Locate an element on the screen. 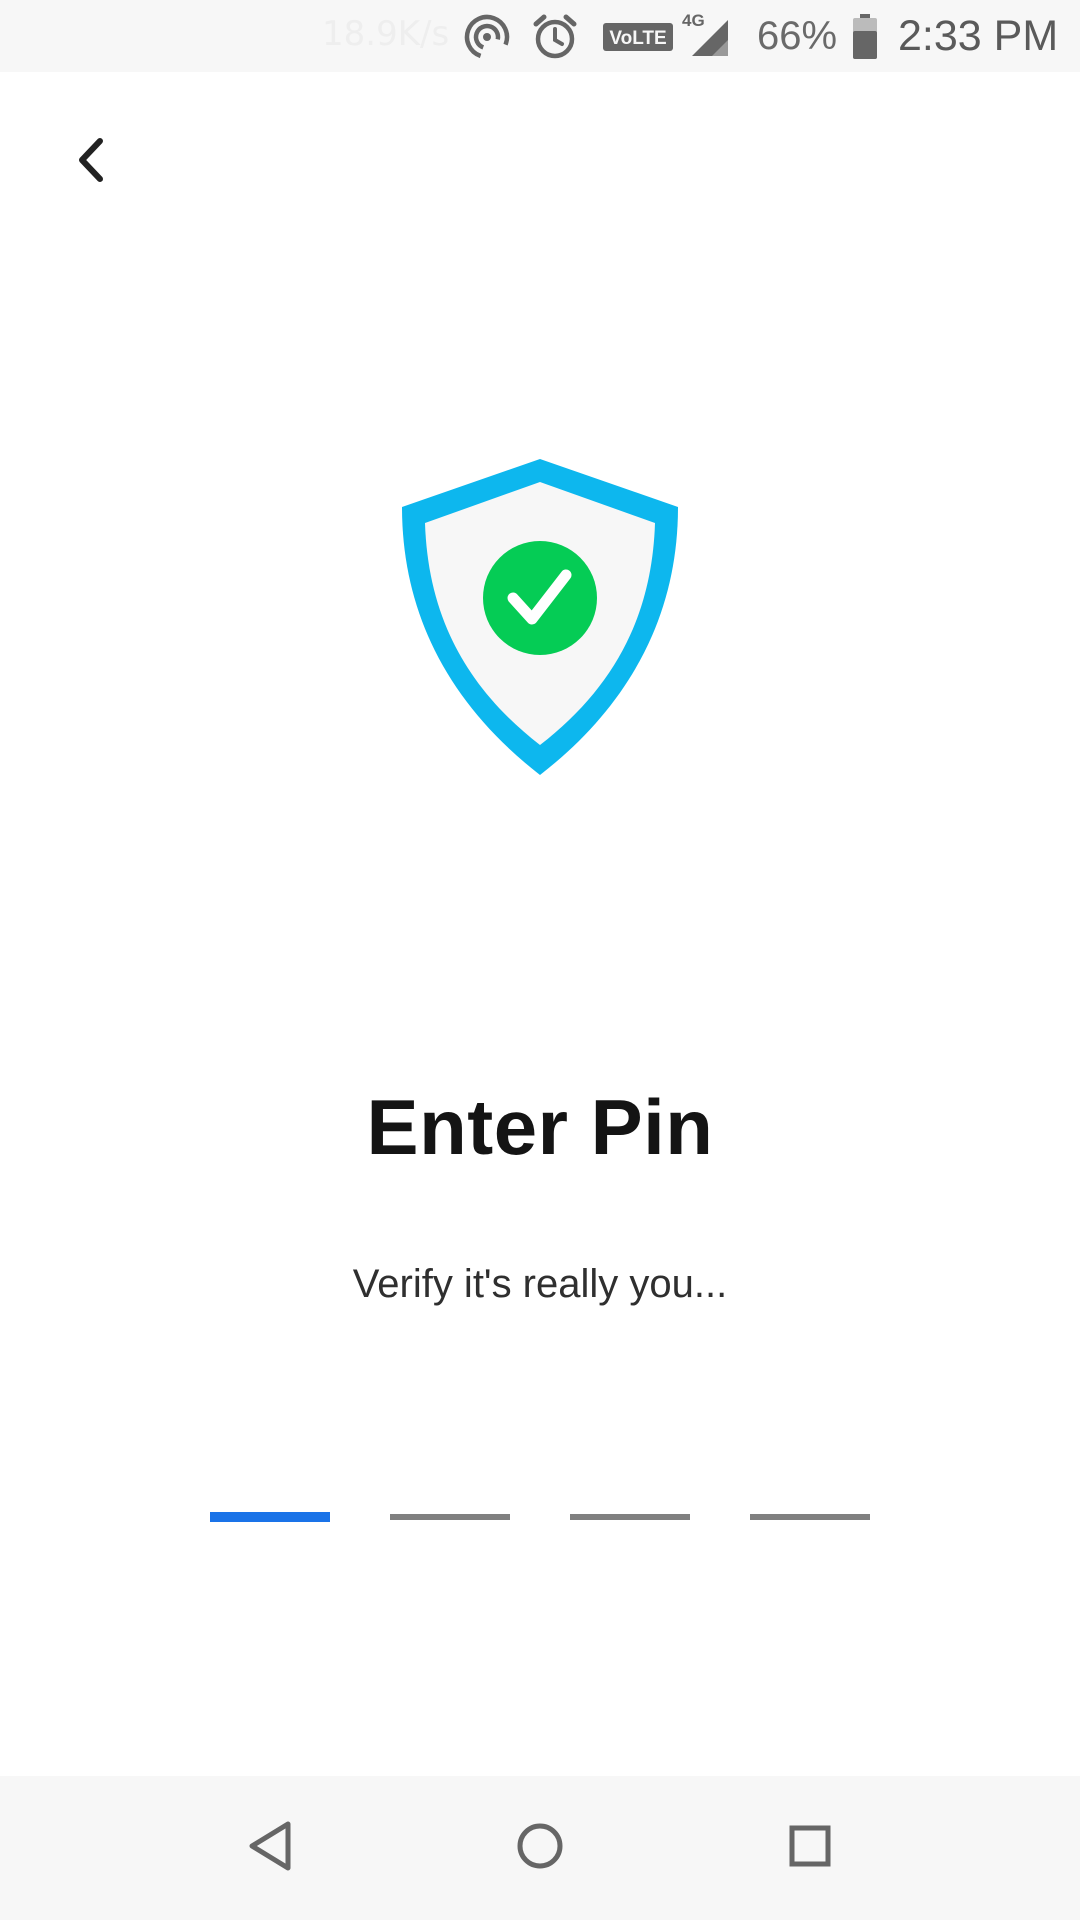 This screenshot has width=1080, height=1920. nav-home-button is located at coordinates (540, 1848).